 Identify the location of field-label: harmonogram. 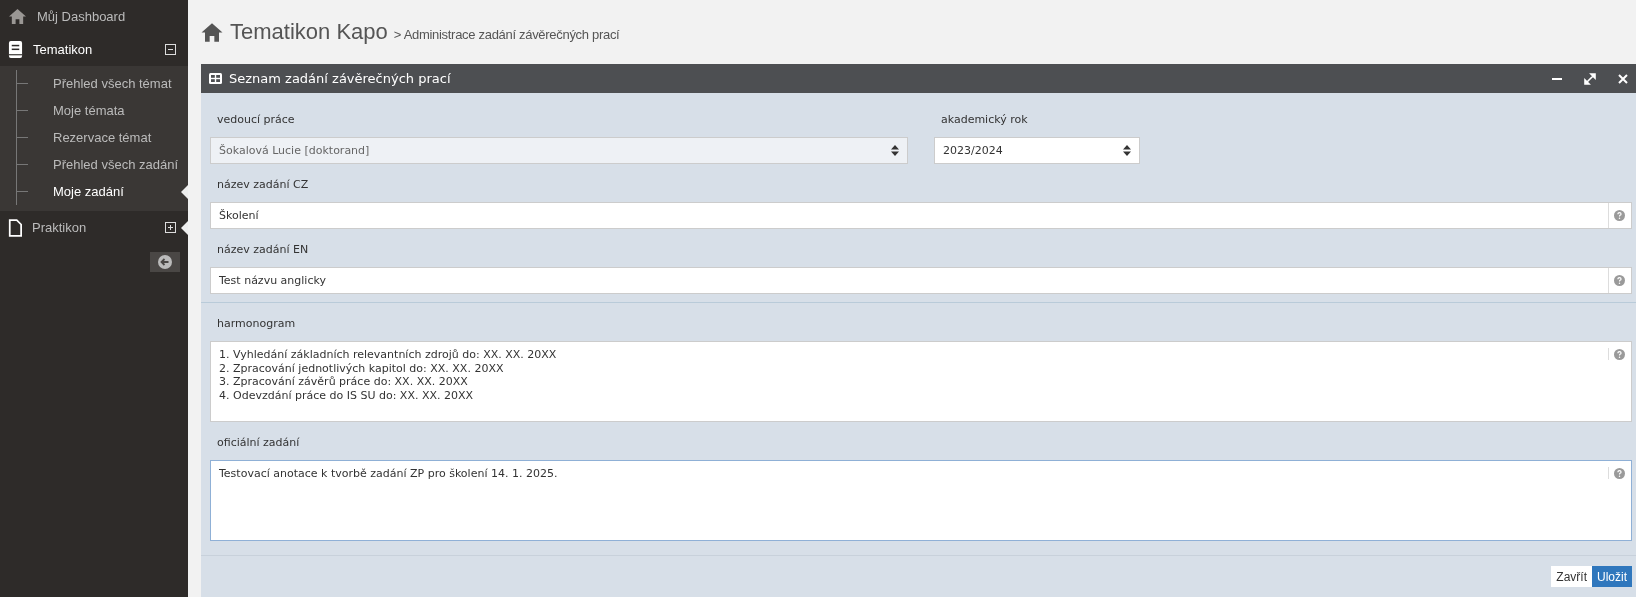
(256, 324).